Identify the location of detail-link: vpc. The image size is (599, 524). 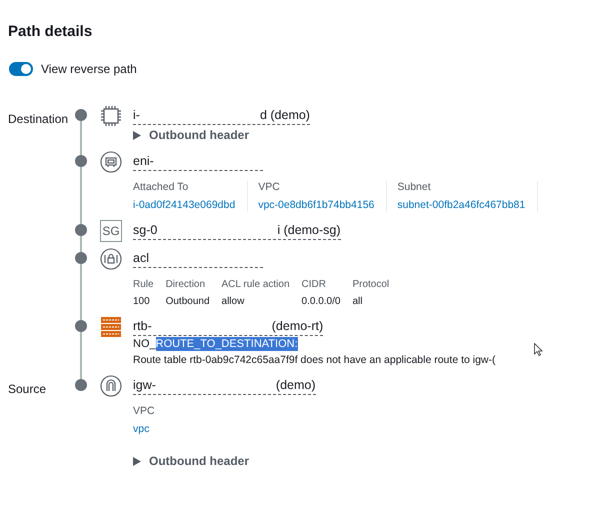
(144, 429).